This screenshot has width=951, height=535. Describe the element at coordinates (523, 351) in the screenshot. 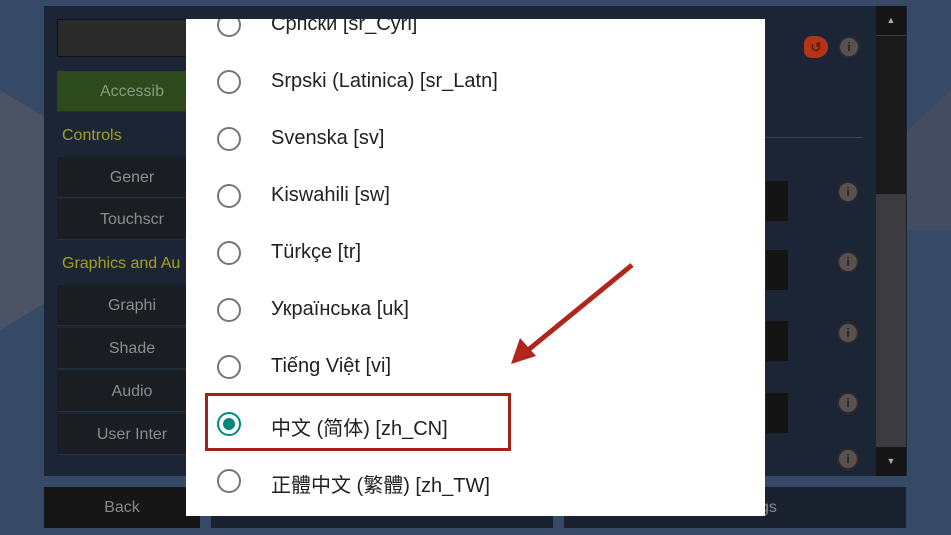

I see `arrow-head` at that location.